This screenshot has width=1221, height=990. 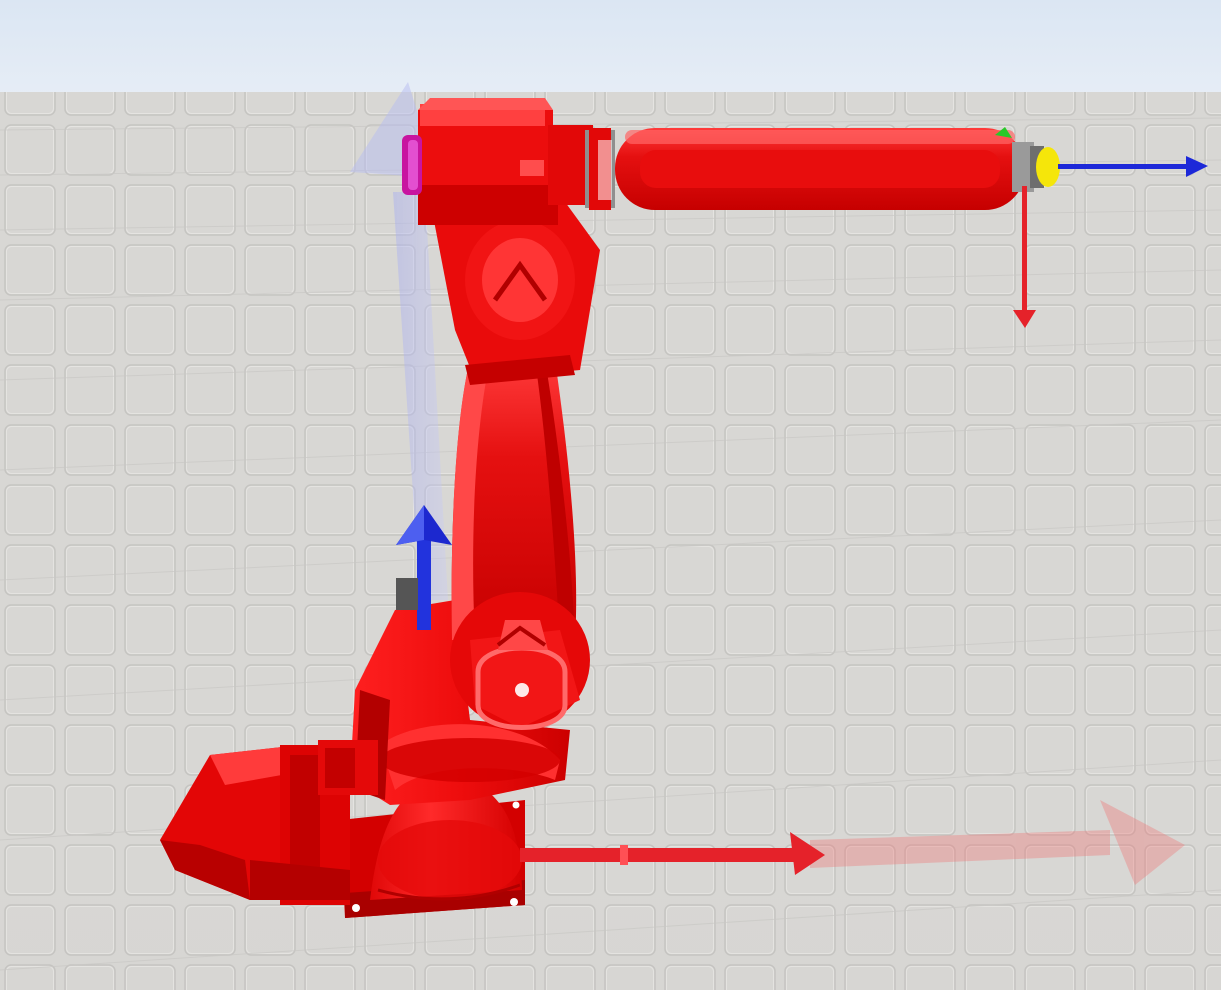 I want to click on robot-wrist, so click(x=1036, y=167).